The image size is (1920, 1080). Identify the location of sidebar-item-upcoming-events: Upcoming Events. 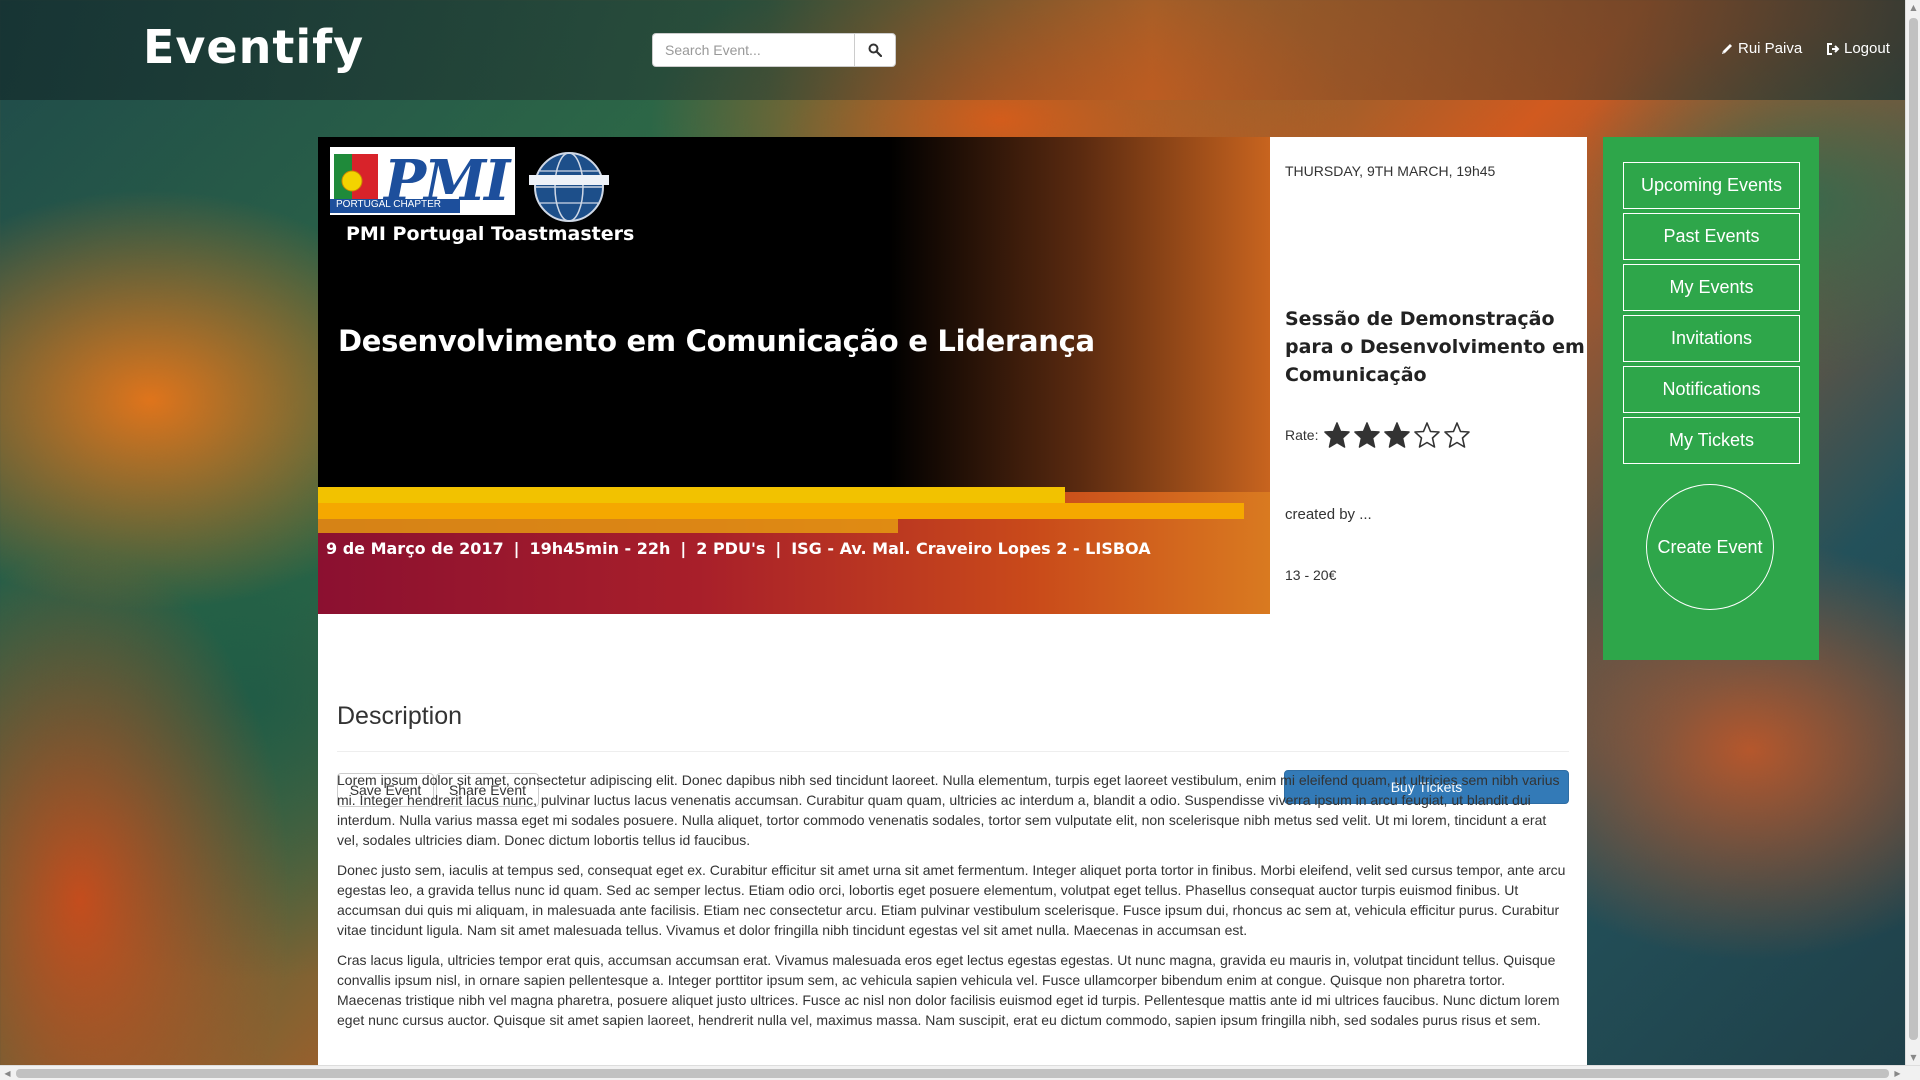
(1711, 185).